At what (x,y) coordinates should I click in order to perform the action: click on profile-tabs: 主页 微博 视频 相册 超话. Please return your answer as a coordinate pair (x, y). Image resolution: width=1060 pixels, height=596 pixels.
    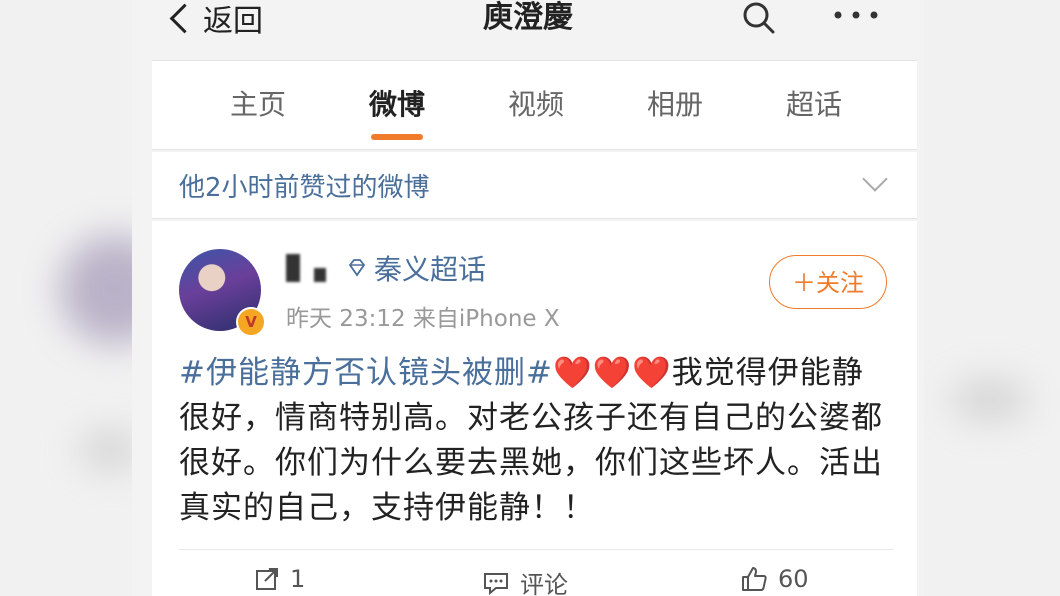
    Looking at the image, I should click on (534, 105).